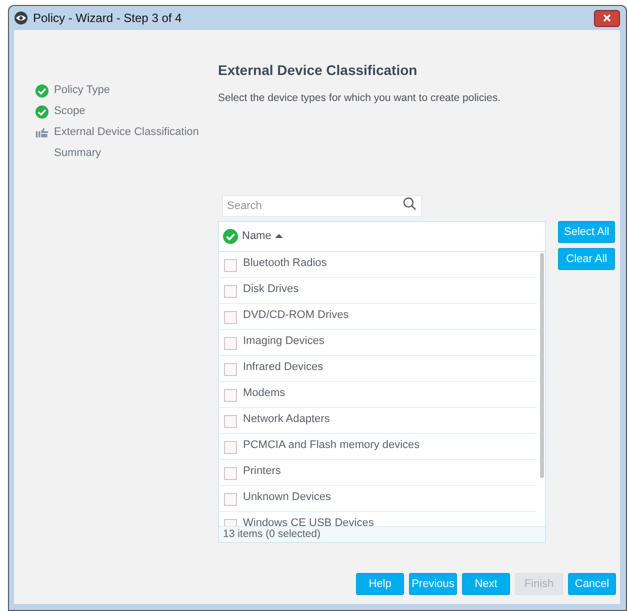 This screenshot has width=627, height=611. What do you see at coordinates (587, 259) in the screenshot?
I see `button: Clear All` at bounding box center [587, 259].